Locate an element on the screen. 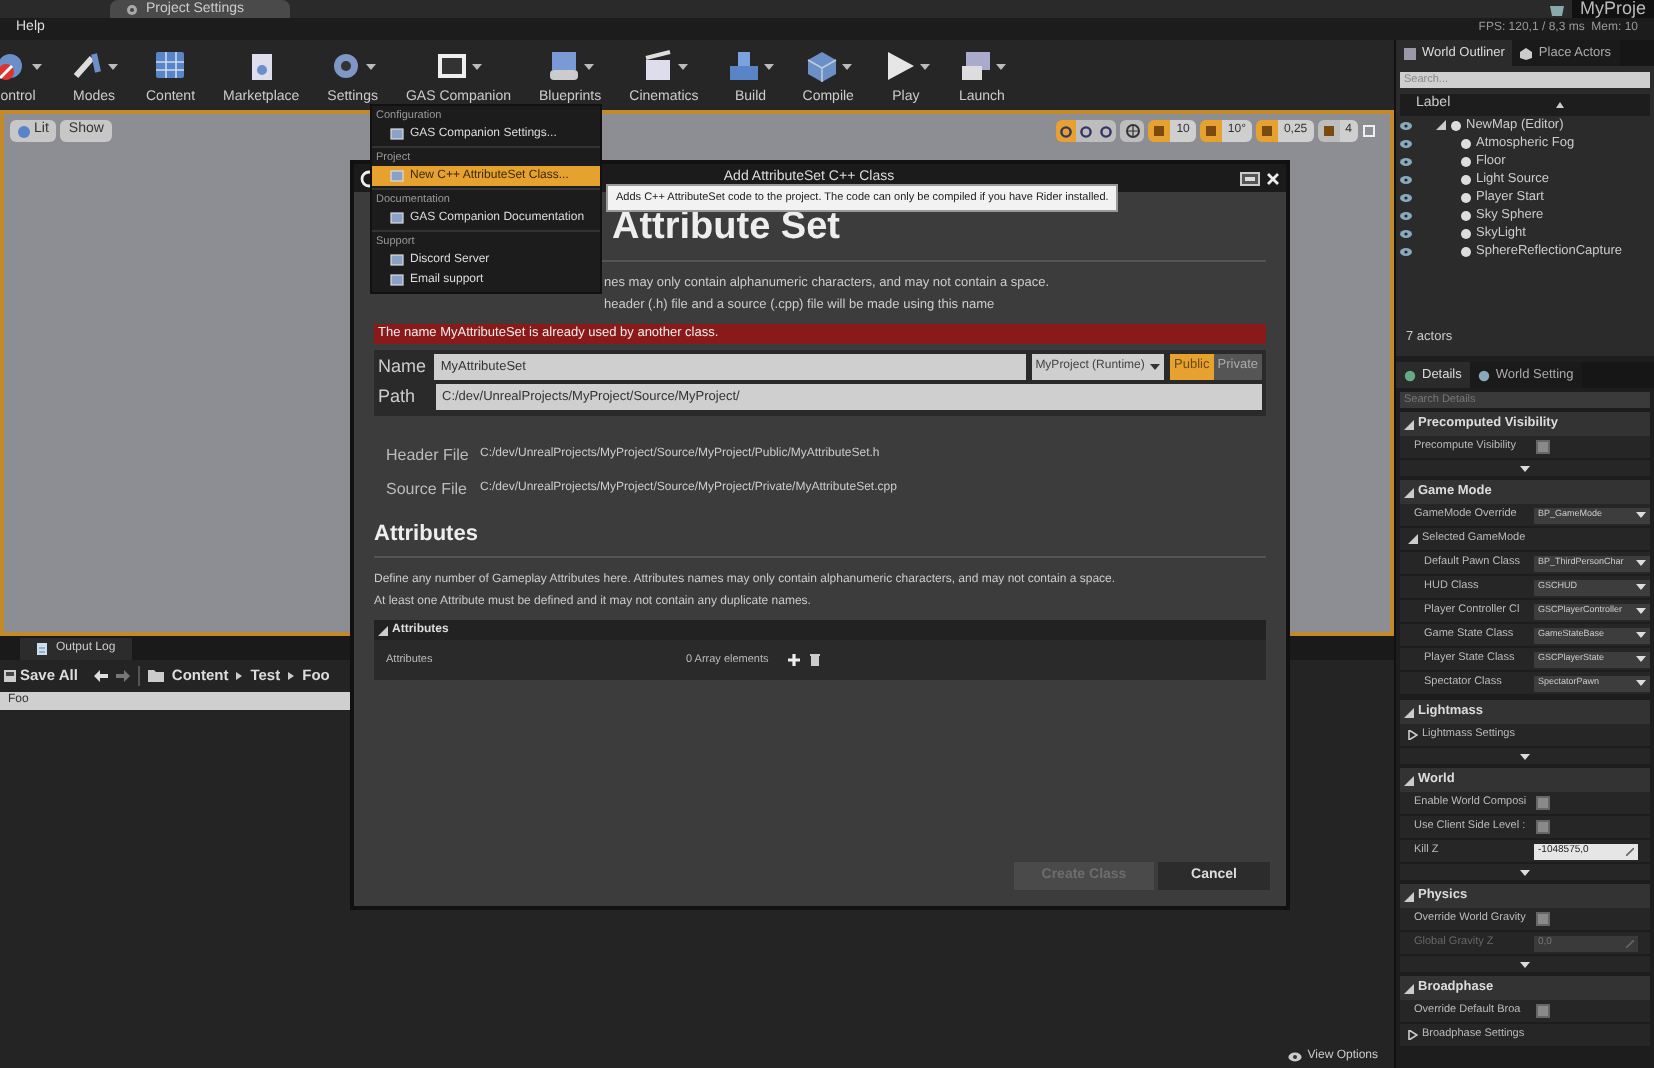 The height and width of the screenshot is (1068, 1654). eye-icon is located at coordinates (1294, 1057).